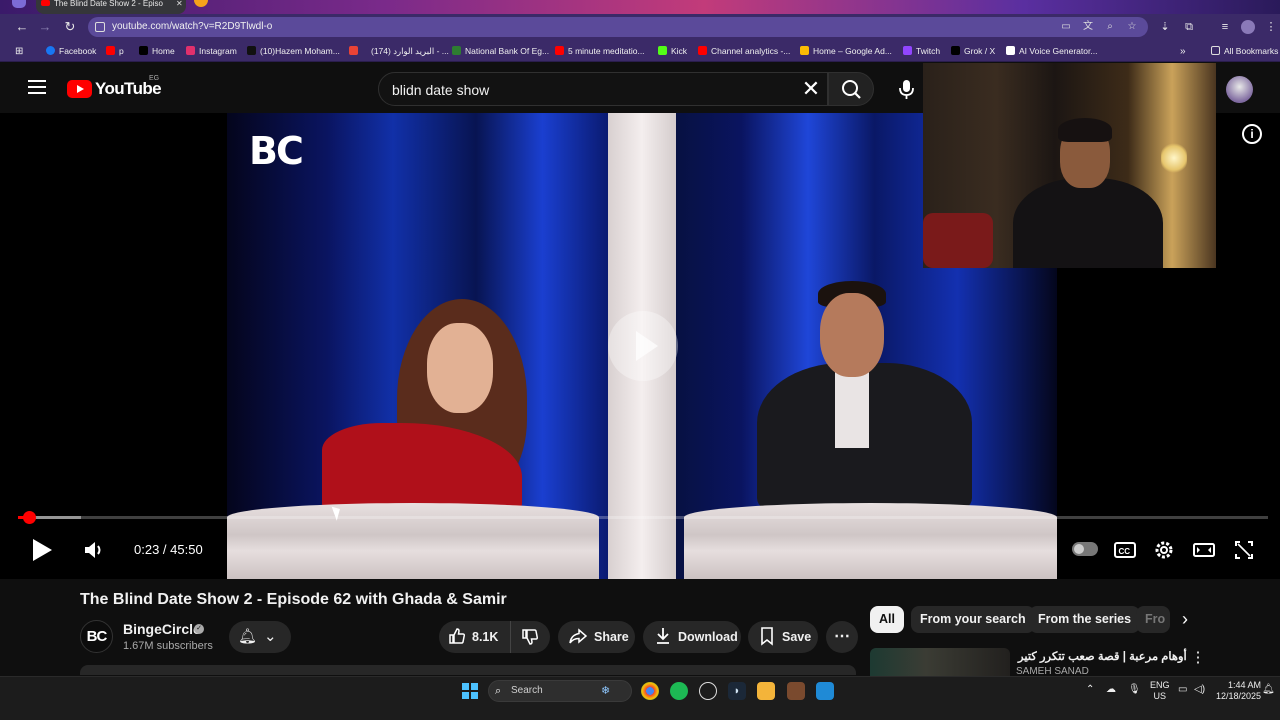 The height and width of the screenshot is (720, 1280). I want to click on dislike-button, so click(530, 637).